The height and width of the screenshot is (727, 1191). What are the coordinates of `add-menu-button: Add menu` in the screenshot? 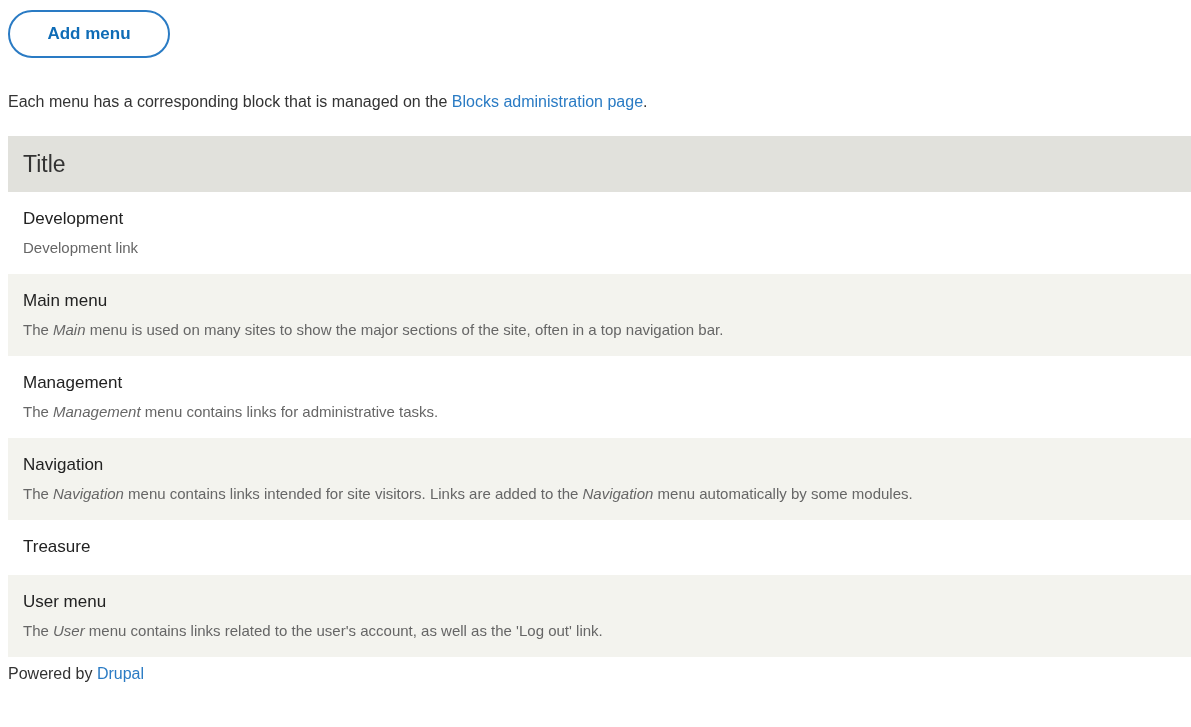 It's located at (89, 34).